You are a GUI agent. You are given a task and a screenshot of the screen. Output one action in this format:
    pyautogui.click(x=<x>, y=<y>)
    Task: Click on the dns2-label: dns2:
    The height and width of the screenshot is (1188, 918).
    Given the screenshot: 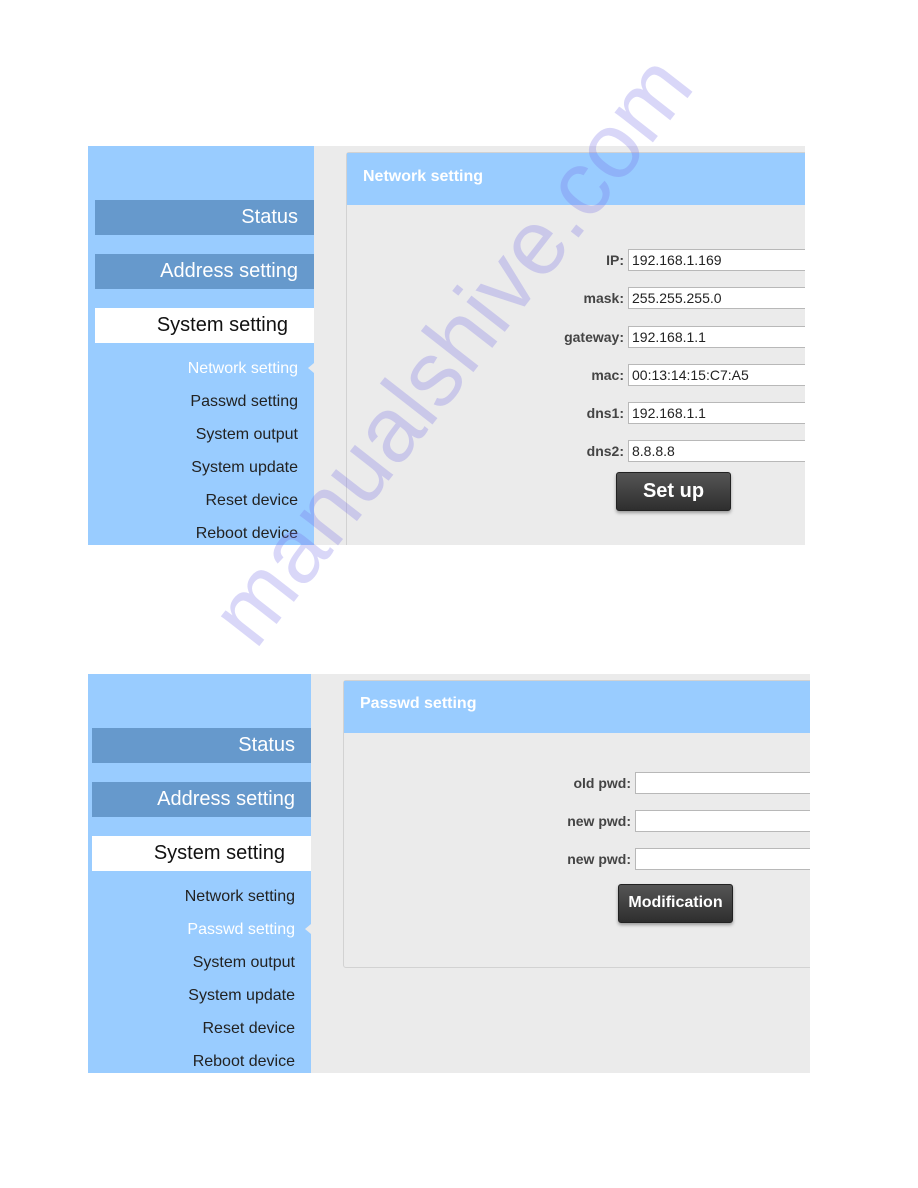 What is the action you would take?
    pyautogui.click(x=605, y=450)
    